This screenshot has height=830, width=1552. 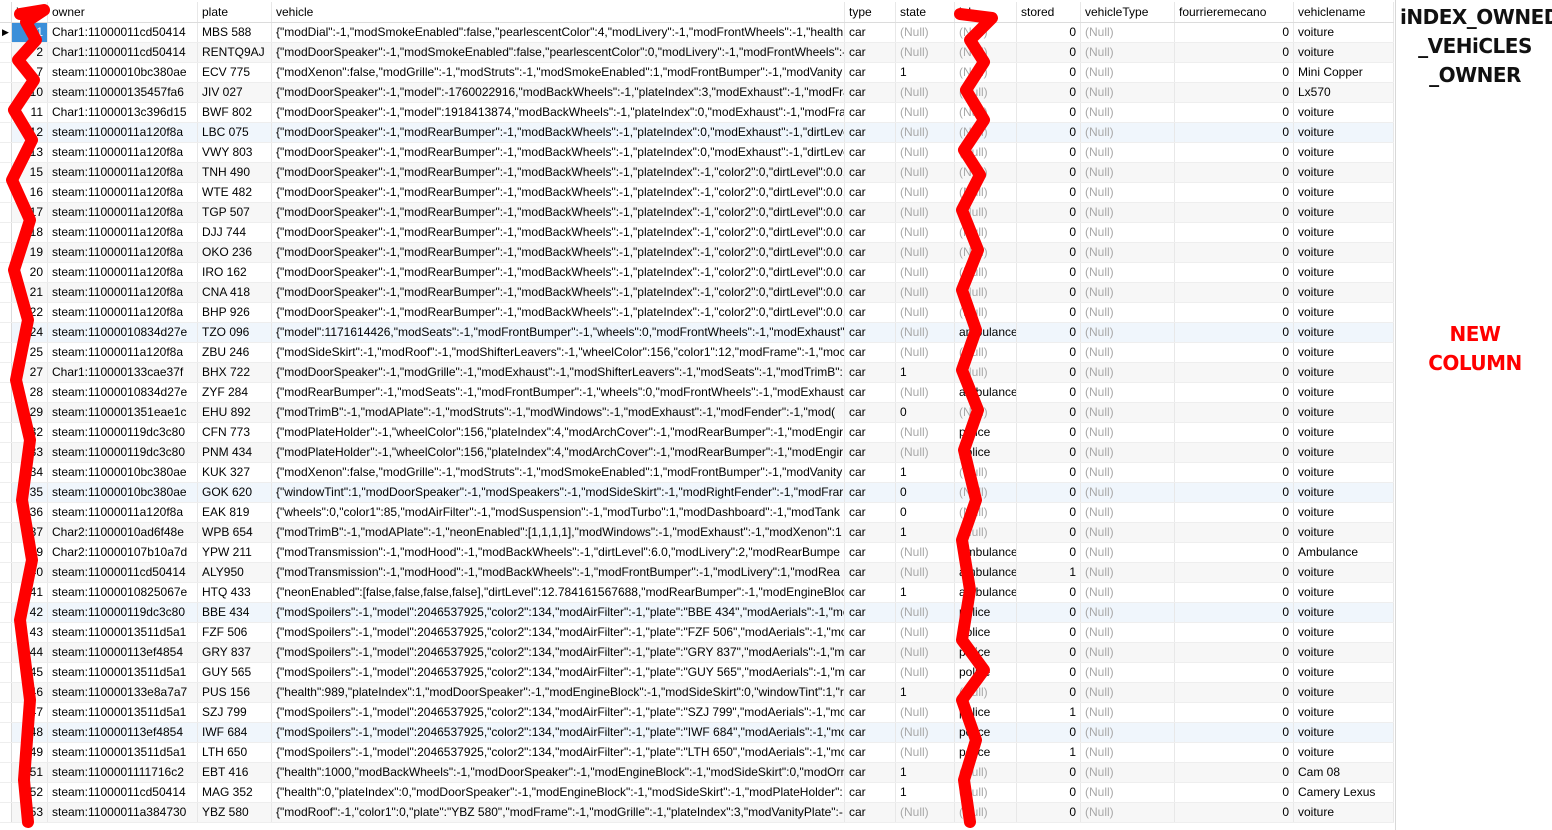 I want to click on cell-plate: RENTQ9AJ, so click(x=235, y=52).